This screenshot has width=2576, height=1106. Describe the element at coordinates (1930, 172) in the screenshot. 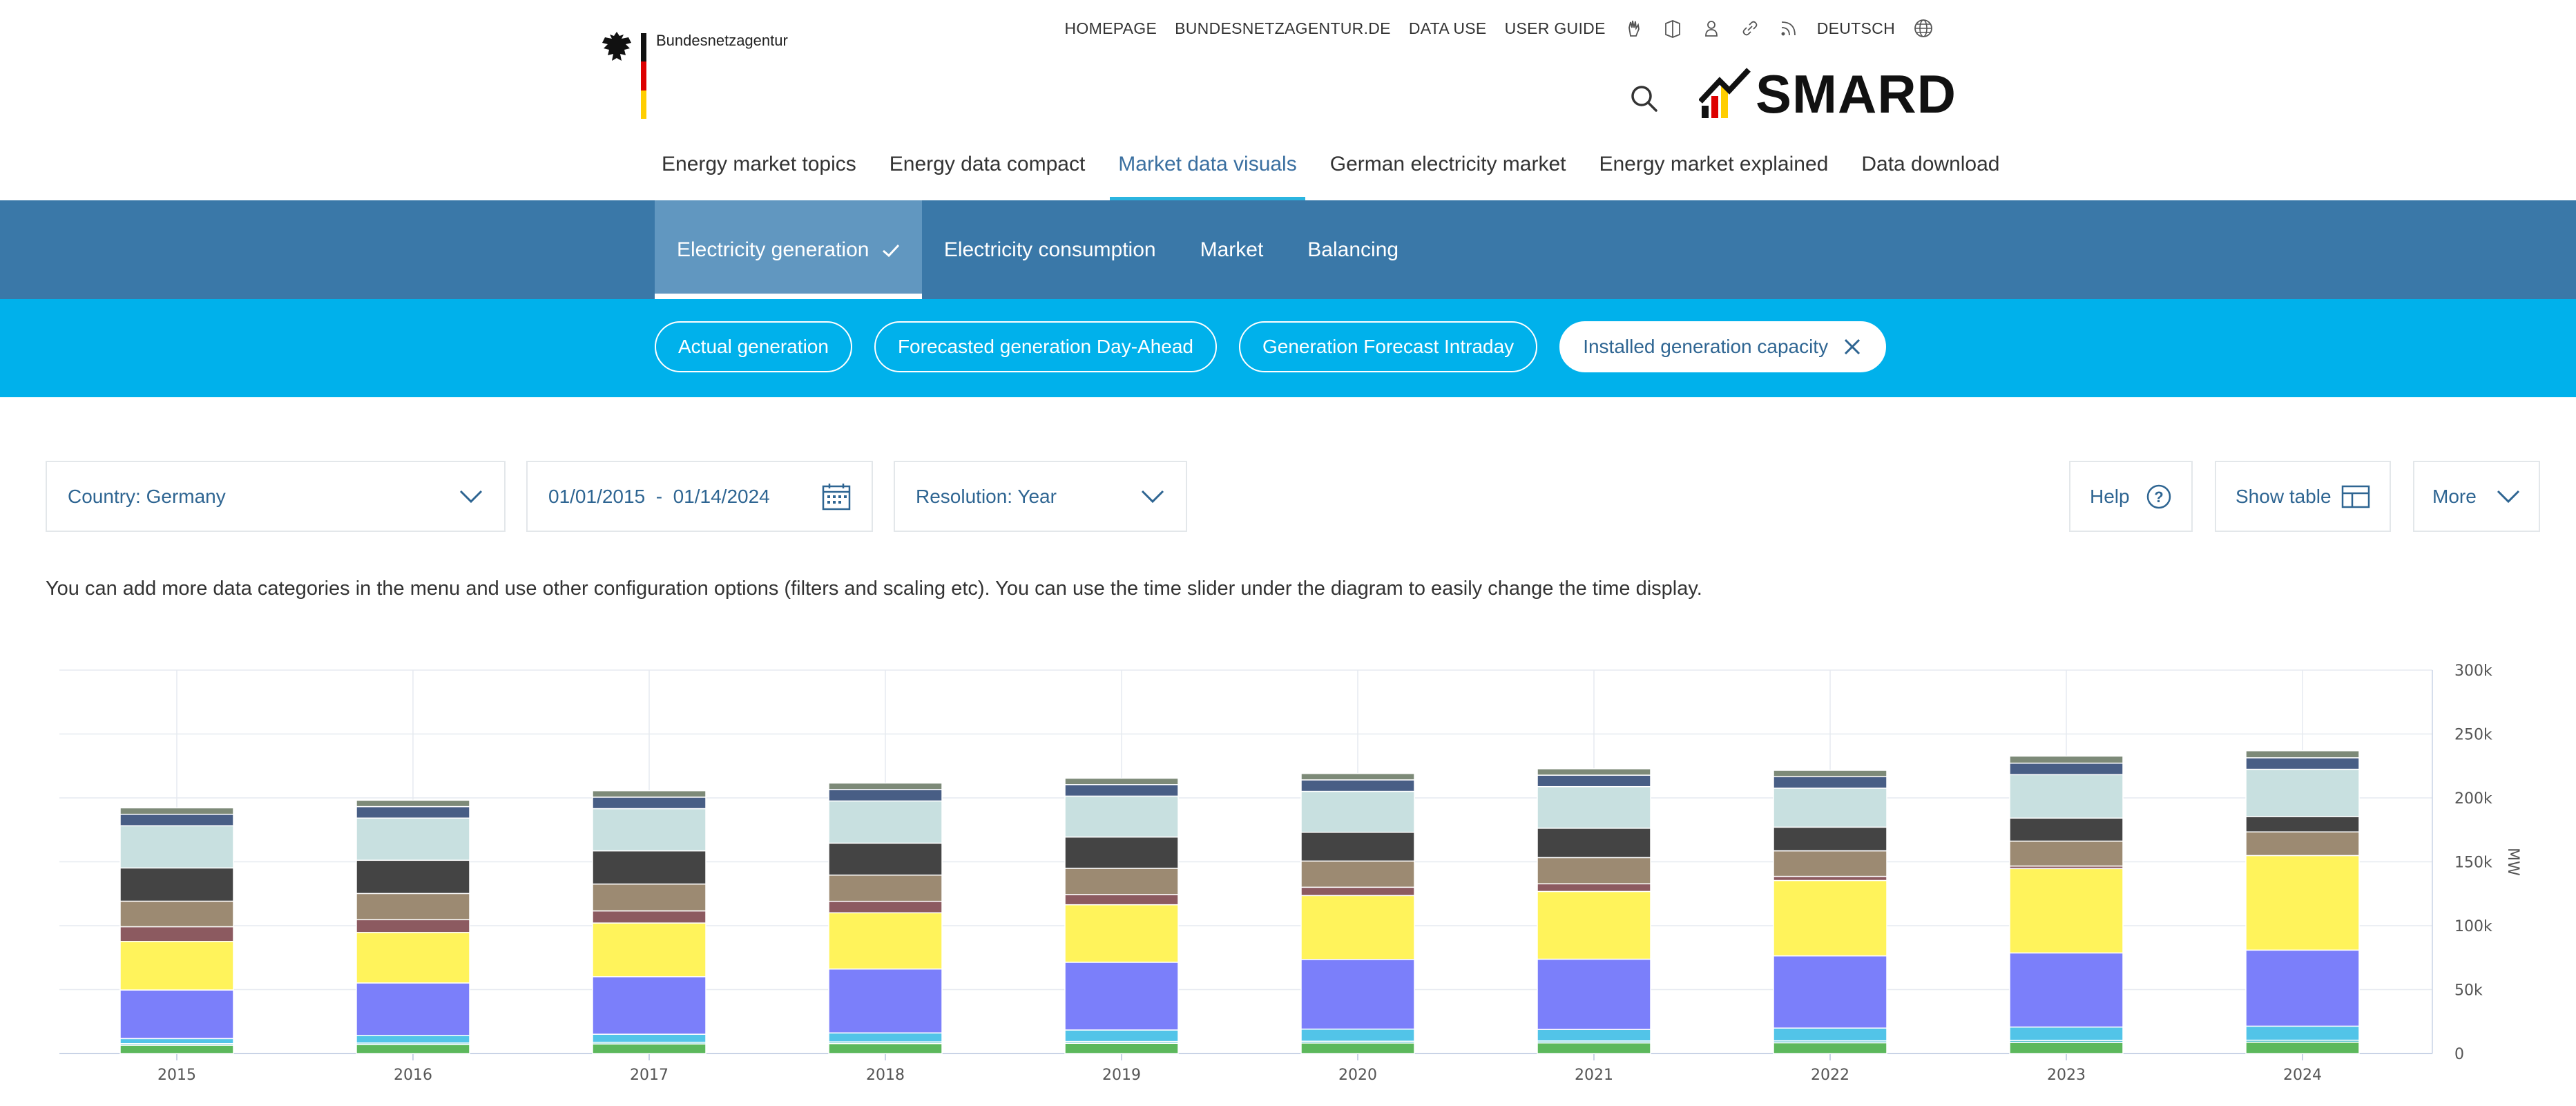

I see `nav-data-download: Data download` at that location.